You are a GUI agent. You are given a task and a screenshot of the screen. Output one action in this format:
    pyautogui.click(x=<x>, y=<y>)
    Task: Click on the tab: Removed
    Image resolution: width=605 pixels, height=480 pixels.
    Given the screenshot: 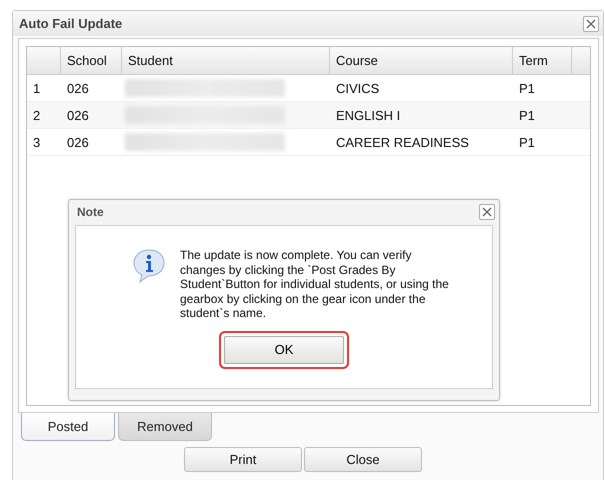 What is the action you would take?
    pyautogui.click(x=165, y=427)
    